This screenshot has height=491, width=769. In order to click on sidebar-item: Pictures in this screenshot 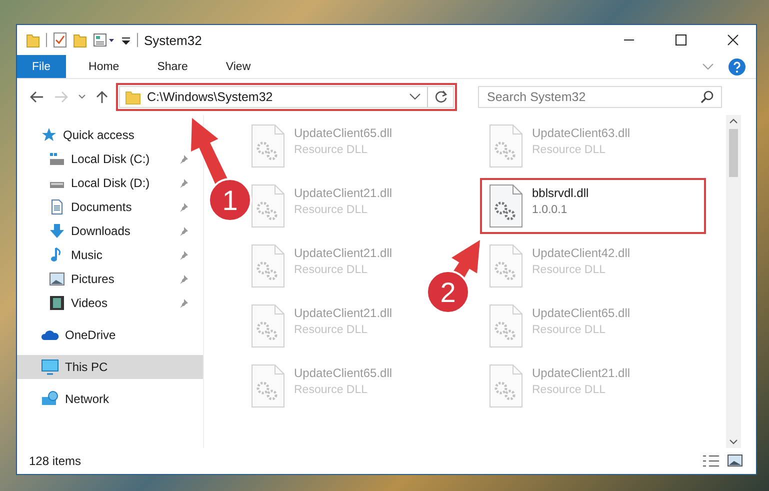, I will do `click(68, 279)`.